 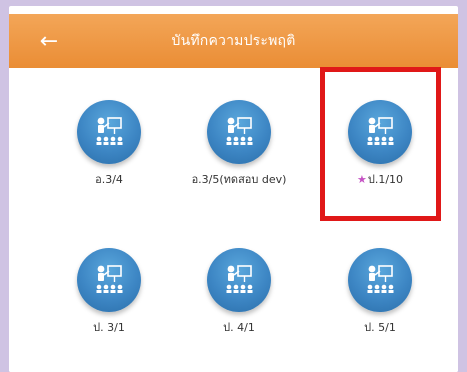 I want to click on class-tile-p4-1: ป. 4/1, so click(x=239, y=308).